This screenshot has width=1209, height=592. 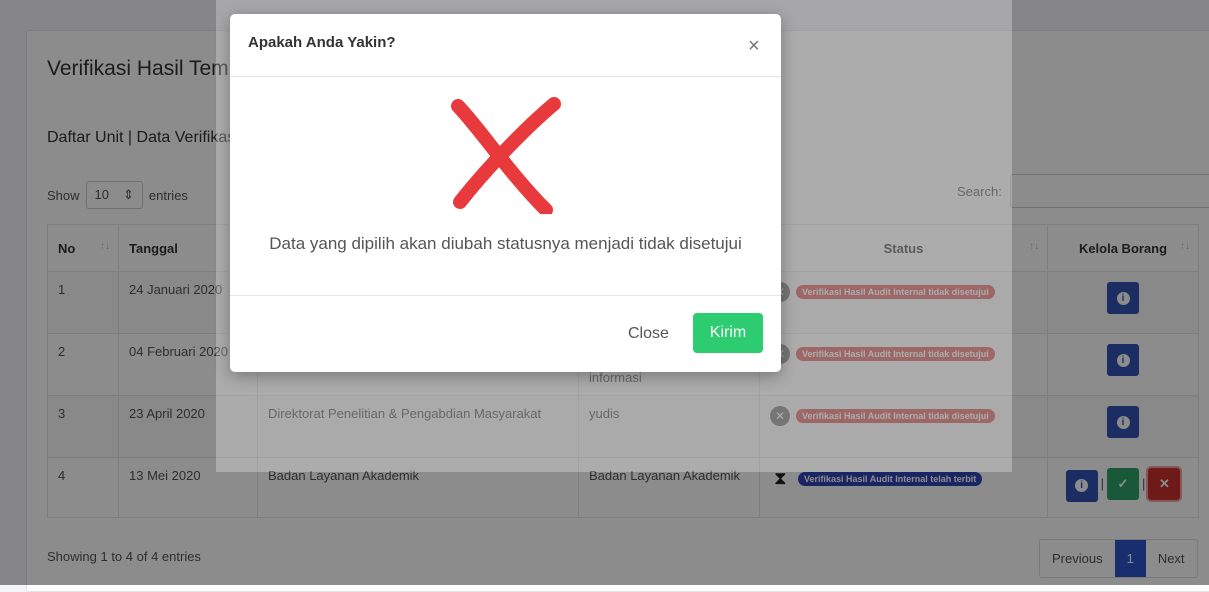 I want to click on x-mark-icon, so click(x=506, y=155).